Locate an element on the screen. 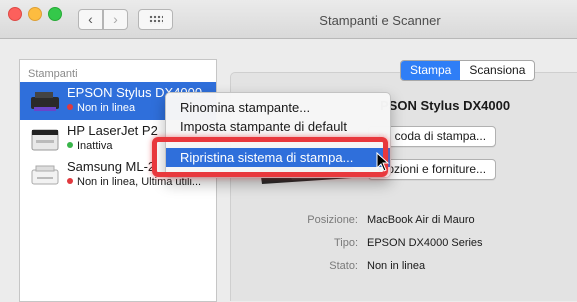 This screenshot has width=577, height=302. close-window-button is located at coordinates (15, 14).